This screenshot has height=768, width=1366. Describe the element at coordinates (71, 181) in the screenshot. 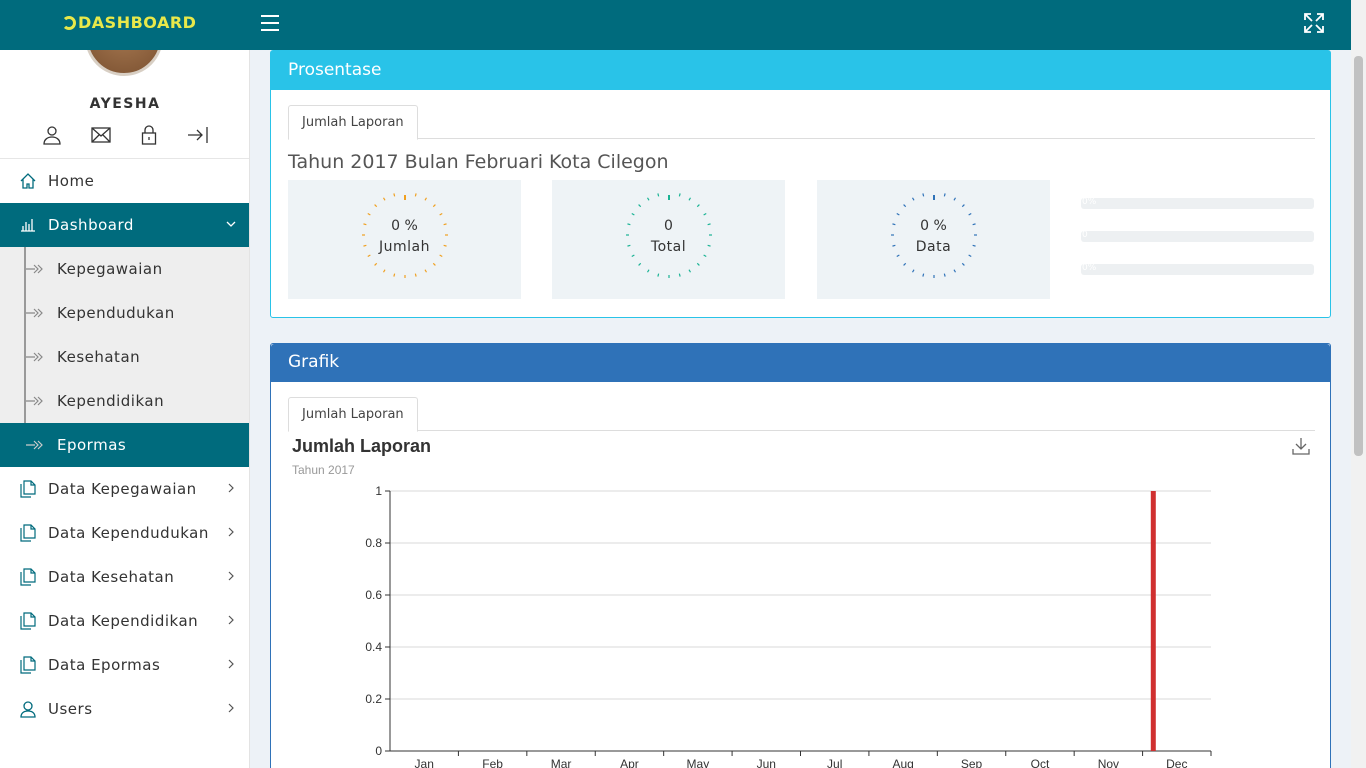

I see `sidebar-item-label: Home` at that location.